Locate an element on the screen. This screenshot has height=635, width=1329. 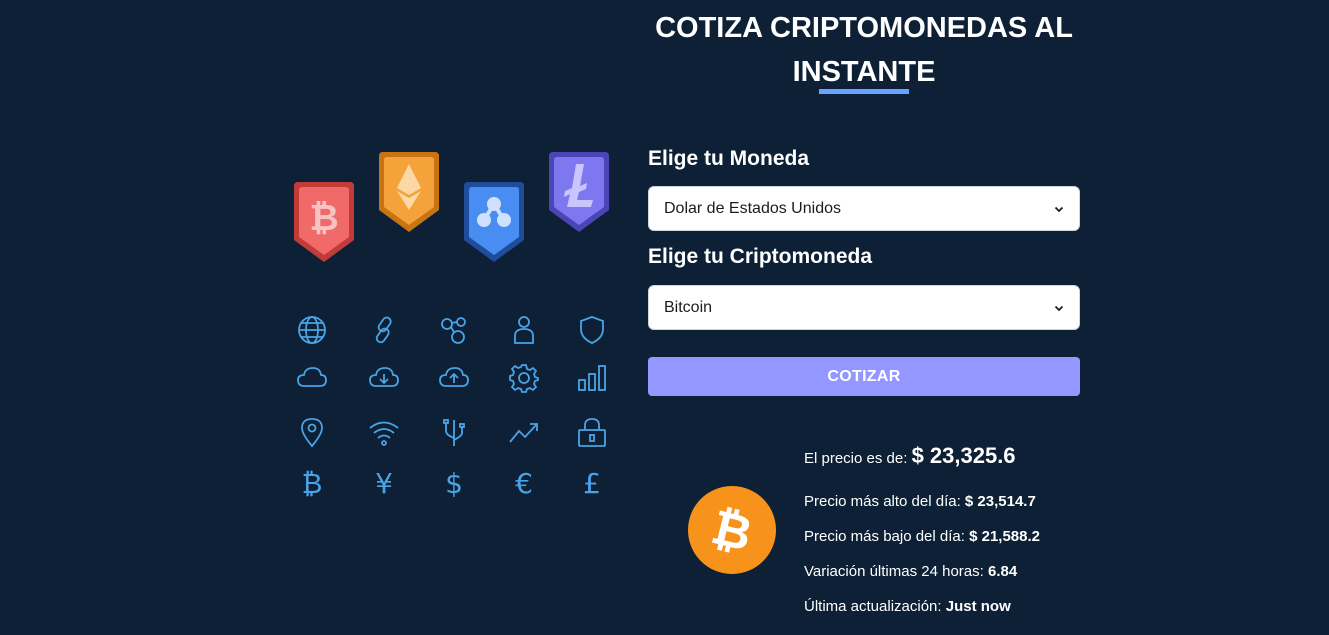
currency-select: Dolar de Estados Unidos is located at coordinates (864, 208).